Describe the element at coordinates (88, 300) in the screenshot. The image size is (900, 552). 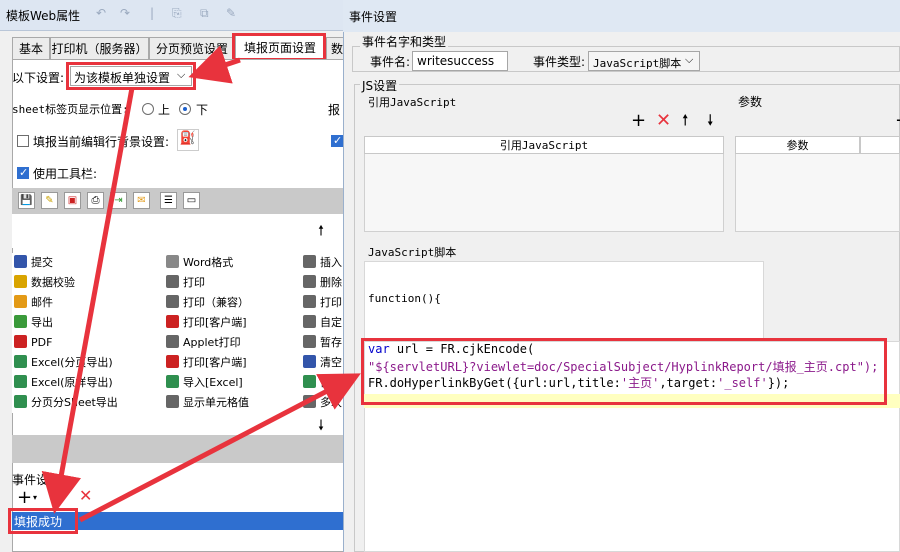
I see `arrow-setting-to-event` at that location.